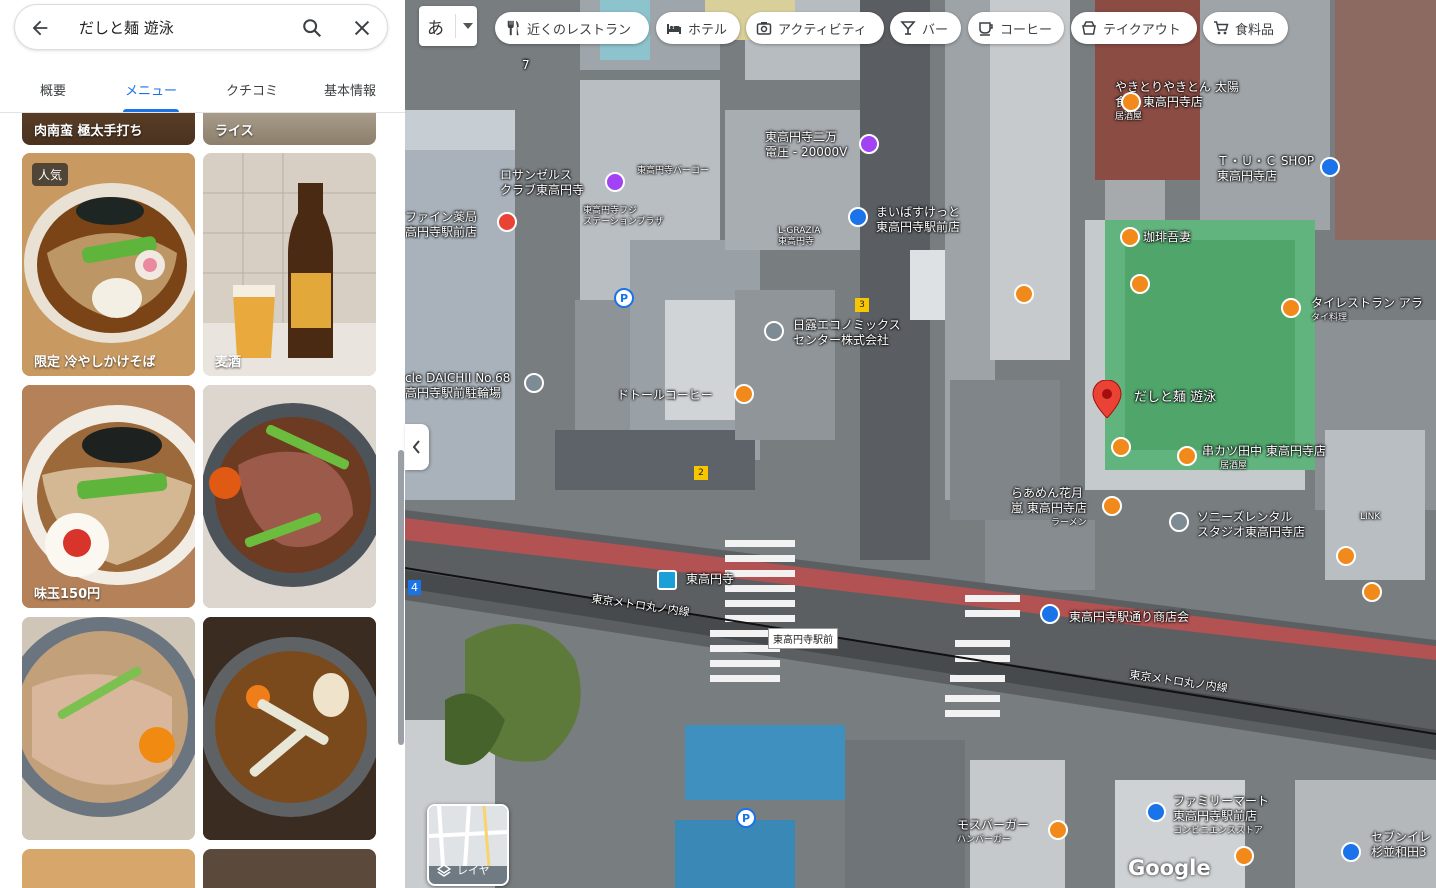  What do you see at coordinates (1264, 459) in the screenshot?
I see `place-label-kushikatsu: 串カツ田中 東高円寺店 居酒屋` at bounding box center [1264, 459].